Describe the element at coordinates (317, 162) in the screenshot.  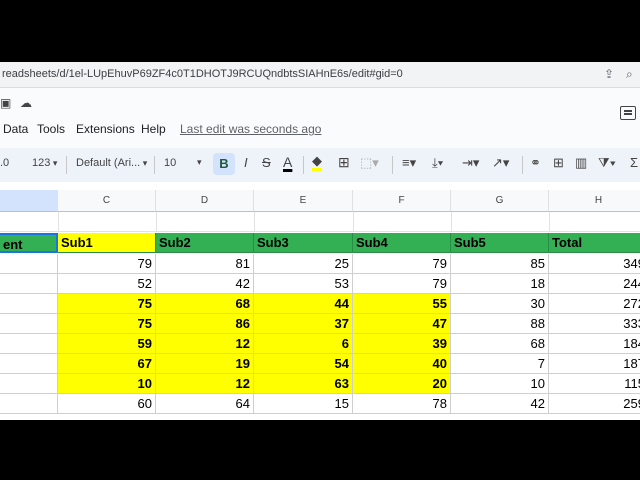
I see `fill-color-icon: ◆` at that location.